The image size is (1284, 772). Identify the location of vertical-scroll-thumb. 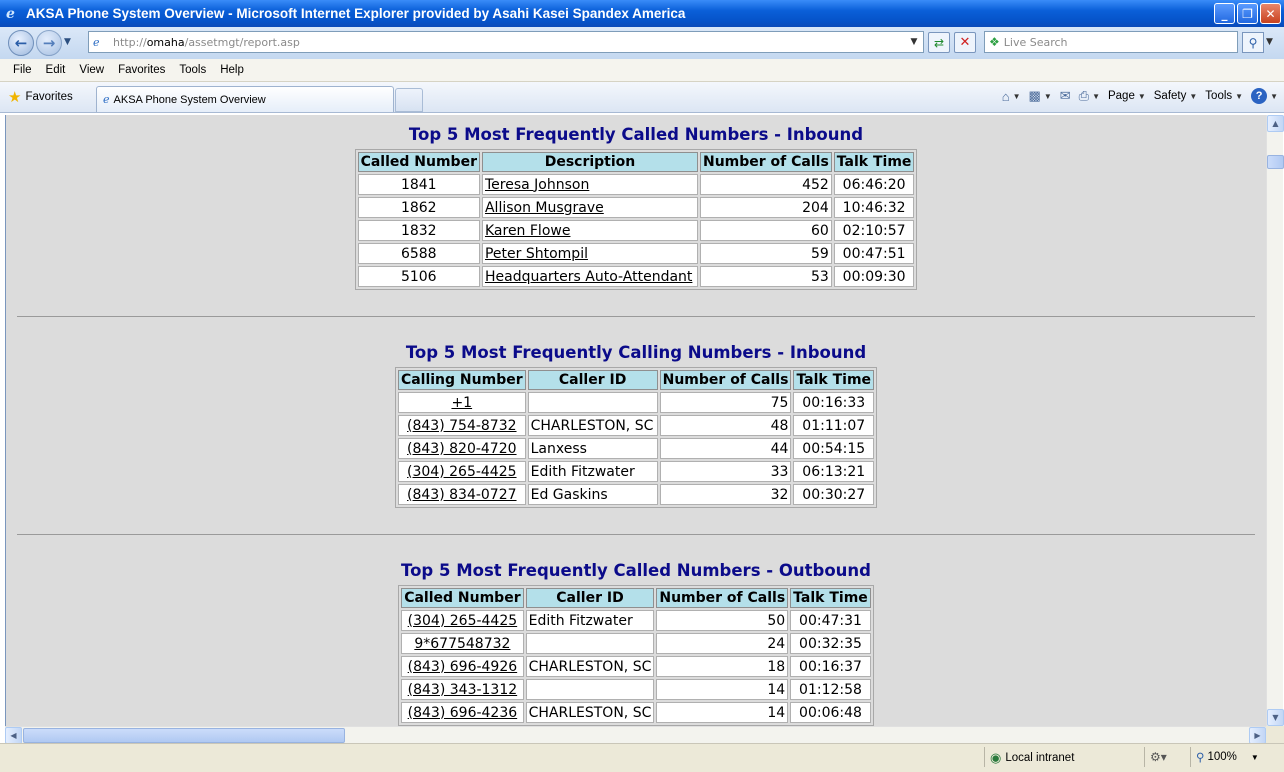
(1275, 162).